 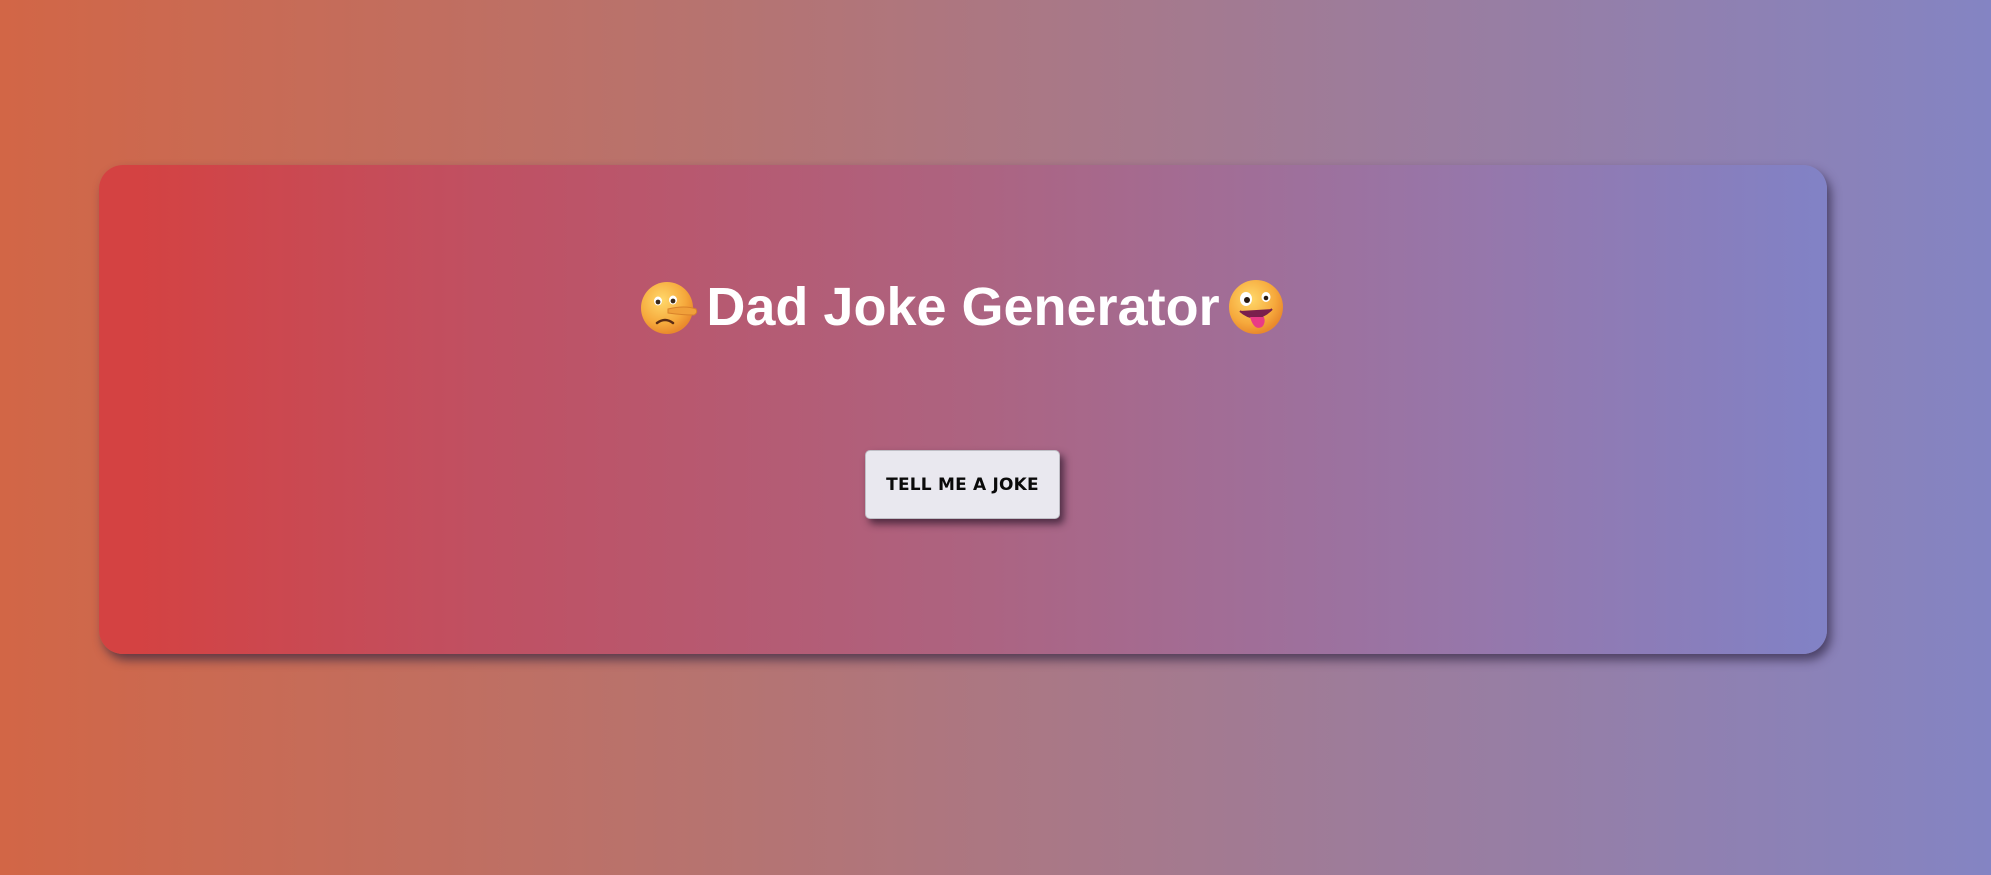 I want to click on title-row: Dad Joke Generator, so click(x=963, y=307).